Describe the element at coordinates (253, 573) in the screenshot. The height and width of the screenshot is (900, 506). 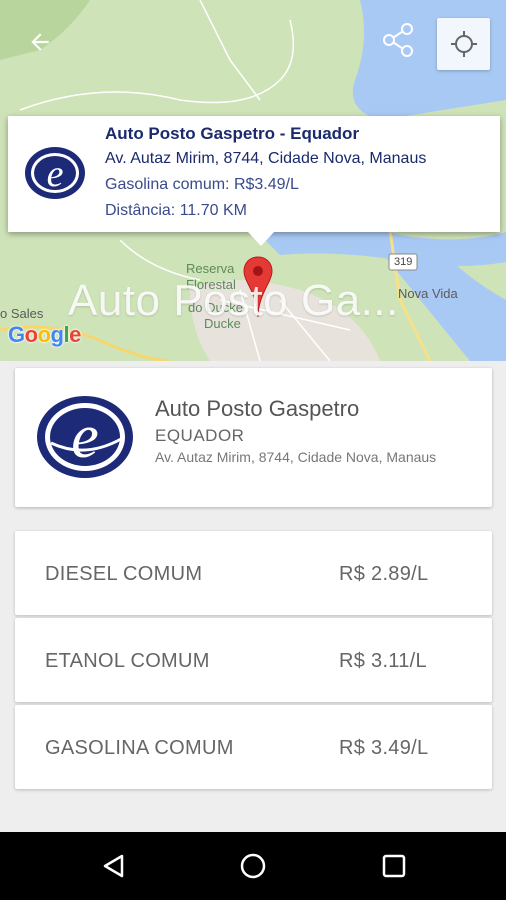
I see `fuel-row-diesel: DIESEL COMUM R$ 2.89/L` at that location.